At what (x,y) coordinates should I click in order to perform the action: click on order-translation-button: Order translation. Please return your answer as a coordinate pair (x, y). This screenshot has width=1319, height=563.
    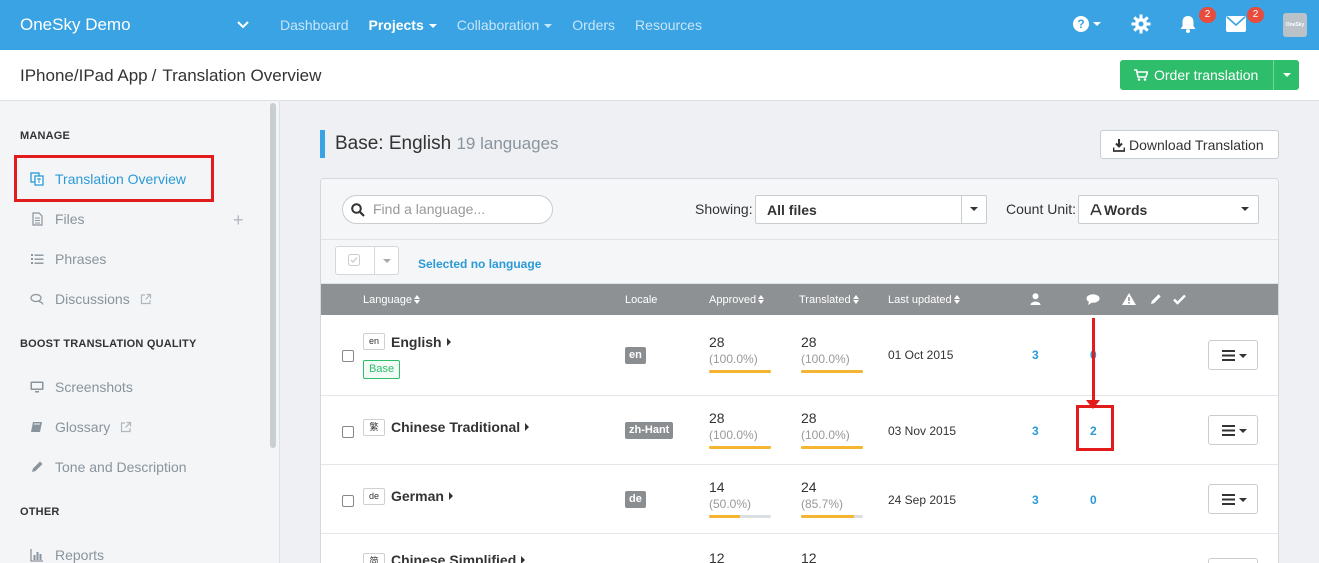
    Looking at the image, I should click on (1209, 75).